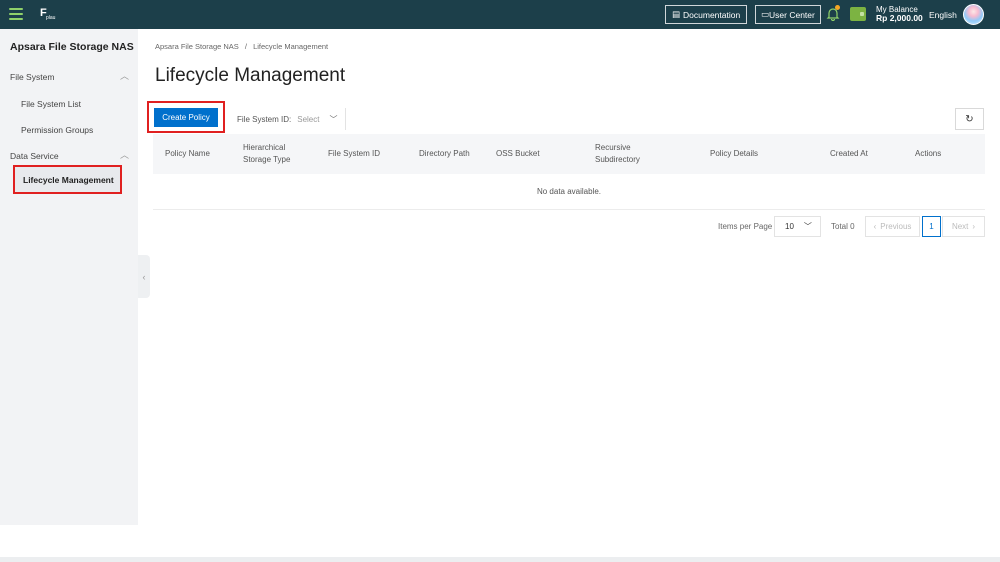  What do you see at coordinates (765, 14) in the screenshot?
I see `chat-icon: ▭` at bounding box center [765, 14].